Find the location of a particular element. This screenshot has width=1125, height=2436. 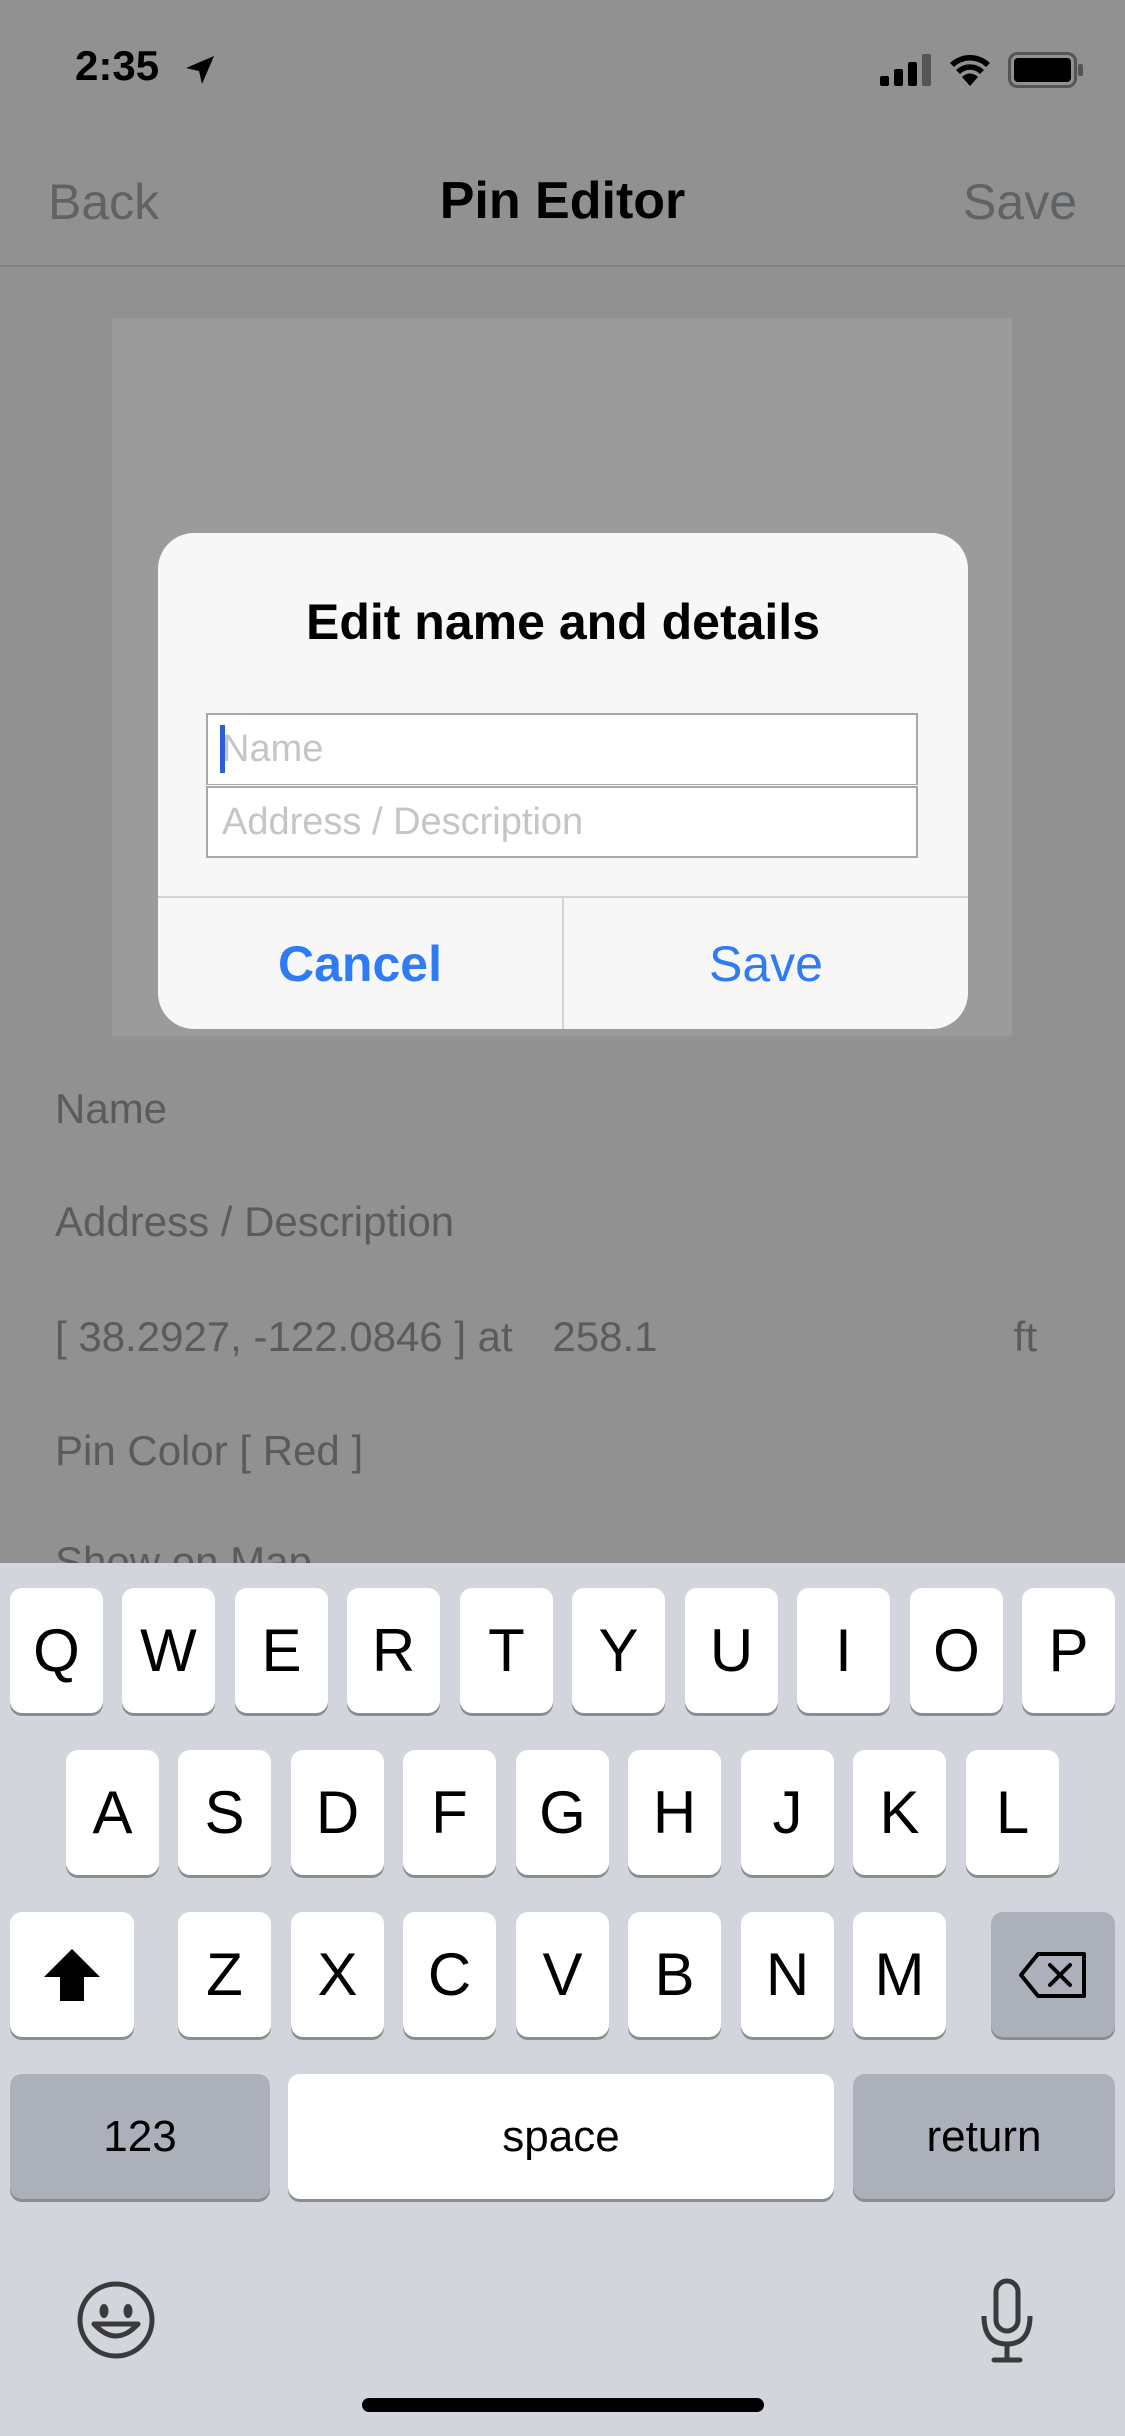

key: N is located at coordinates (787, 1974).